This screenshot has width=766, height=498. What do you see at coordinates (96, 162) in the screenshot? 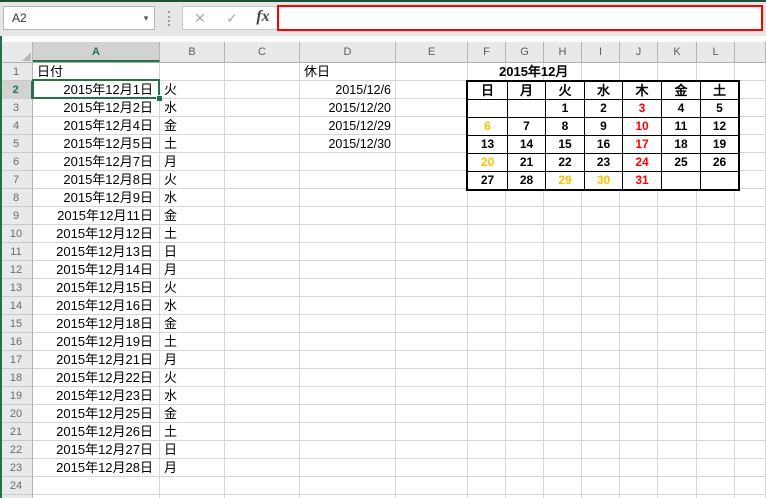
I see `cell-A6-date: 2015年12月7日` at bounding box center [96, 162].